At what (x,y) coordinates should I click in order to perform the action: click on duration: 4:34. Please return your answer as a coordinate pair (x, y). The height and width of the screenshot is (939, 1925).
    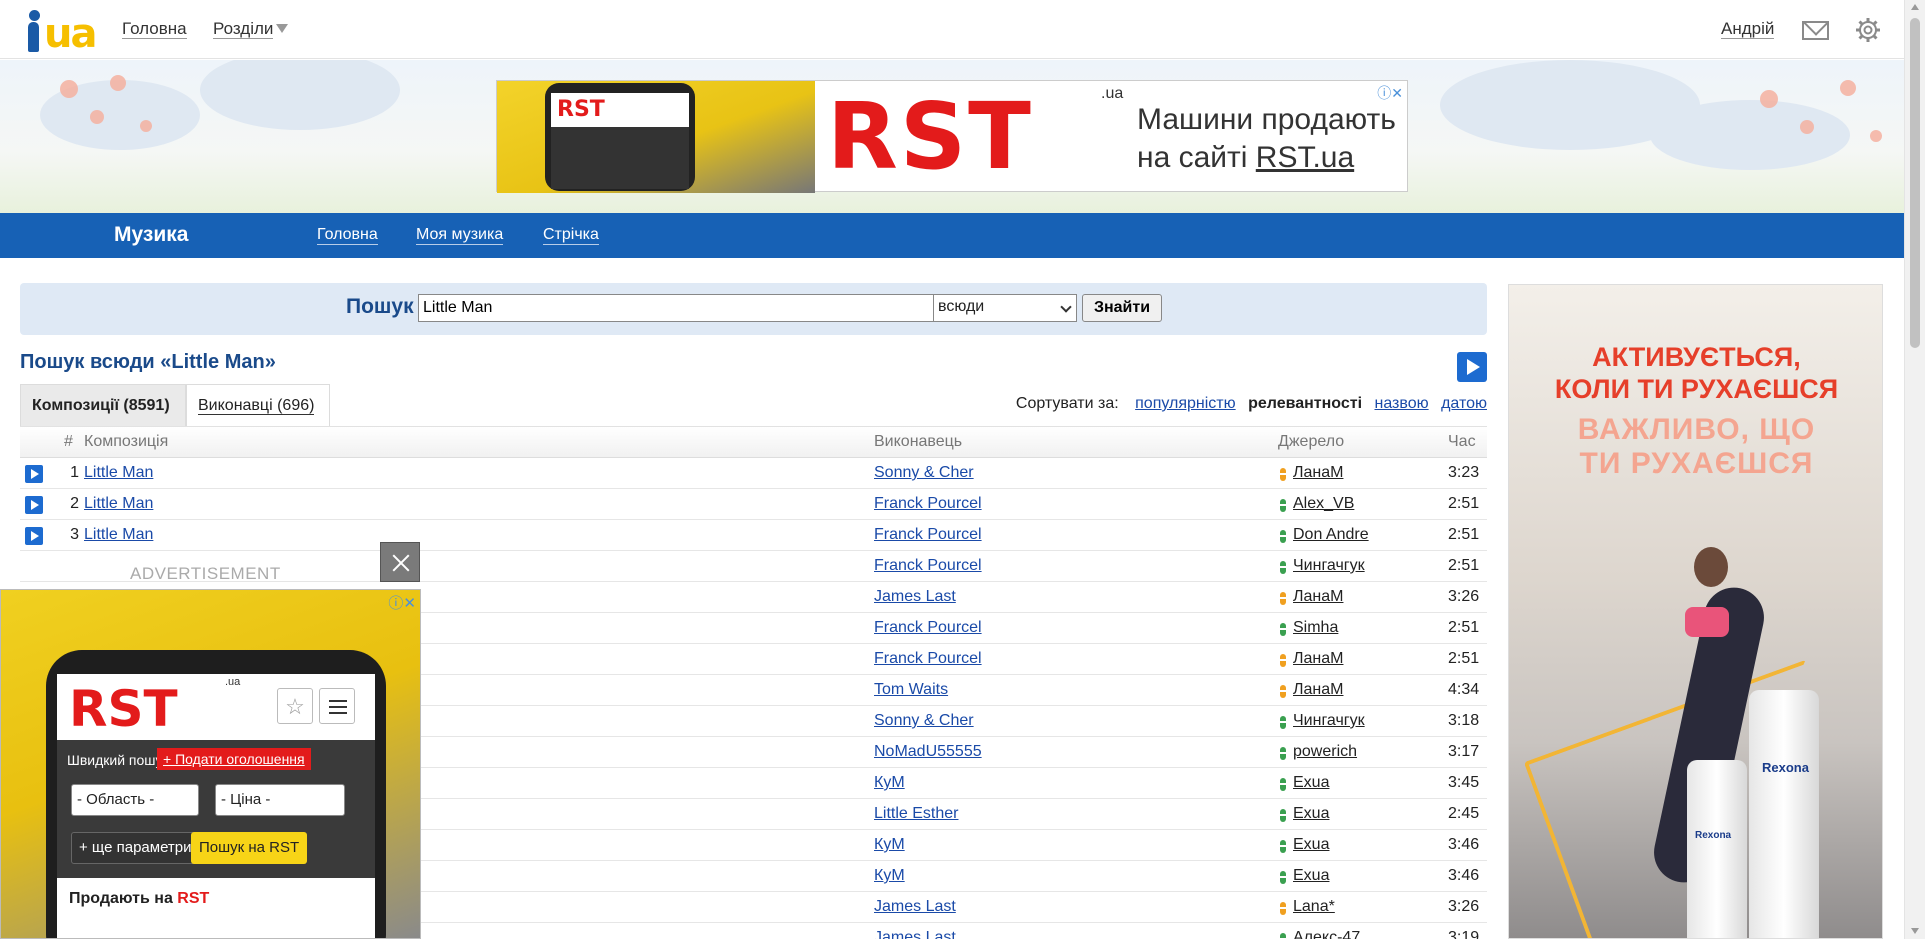
    Looking at the image, I should click on (1464, 689).